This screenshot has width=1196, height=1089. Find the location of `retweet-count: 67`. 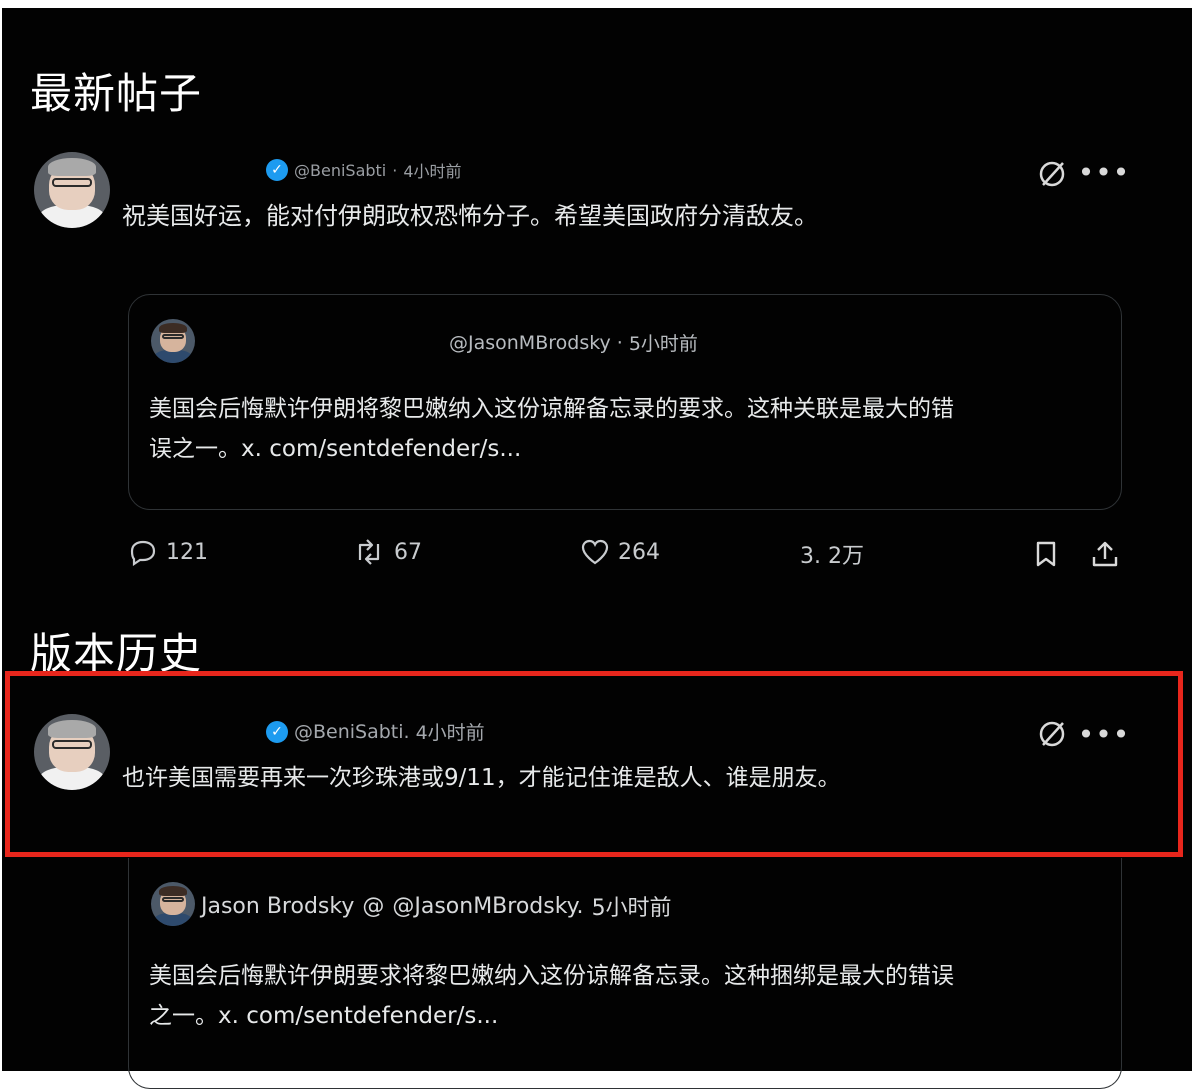

retweet-count: 67 is located at coordinates (408, 552).